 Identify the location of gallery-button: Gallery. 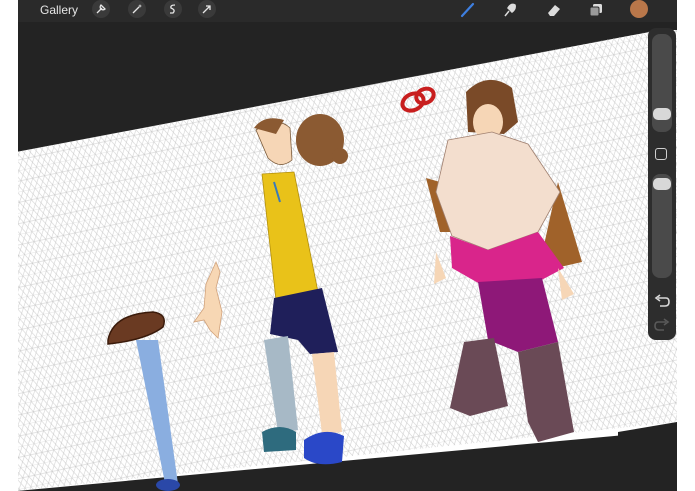
(59, 10).